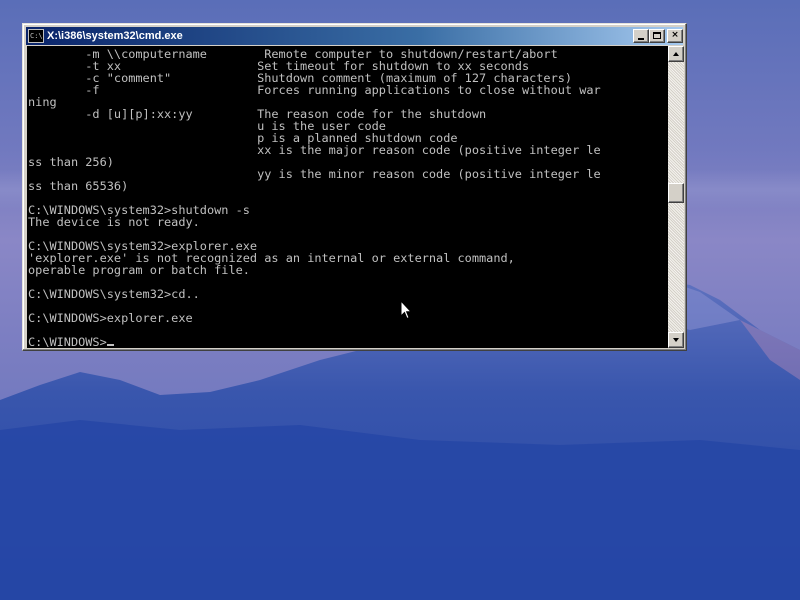  I want to click on vertical-scrollbar, so click(676, 197).